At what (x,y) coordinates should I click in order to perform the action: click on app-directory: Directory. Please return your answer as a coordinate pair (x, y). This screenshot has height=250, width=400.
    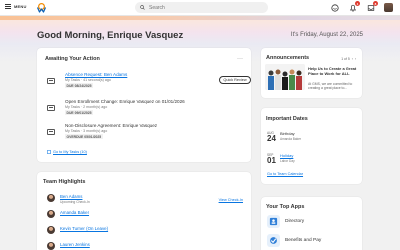
    Looking at the image, I should click on (313, 221).